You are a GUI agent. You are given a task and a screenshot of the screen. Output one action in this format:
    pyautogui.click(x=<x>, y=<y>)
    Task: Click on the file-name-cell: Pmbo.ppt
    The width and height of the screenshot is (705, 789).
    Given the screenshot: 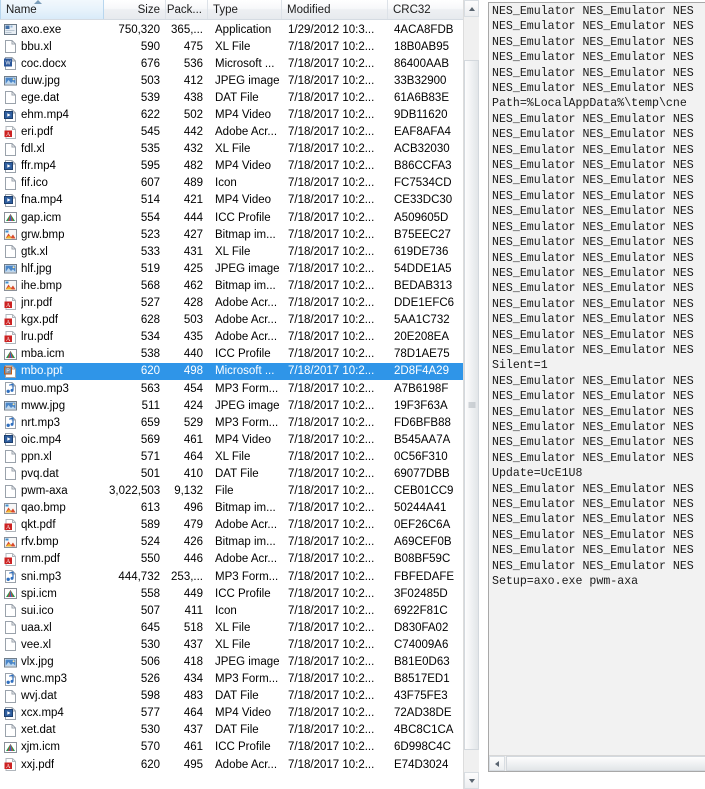 What is the action you would take?
    pyautogui.click(x=52, y=371)
    